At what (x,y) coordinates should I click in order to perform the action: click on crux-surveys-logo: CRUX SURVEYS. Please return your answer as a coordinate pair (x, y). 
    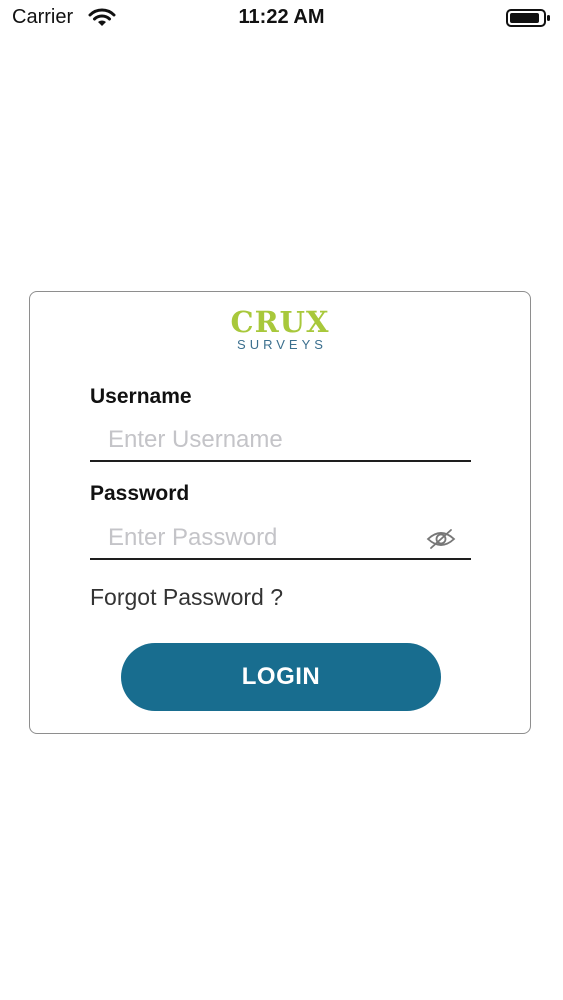
    Looking at the image, I should click on (280, 329).